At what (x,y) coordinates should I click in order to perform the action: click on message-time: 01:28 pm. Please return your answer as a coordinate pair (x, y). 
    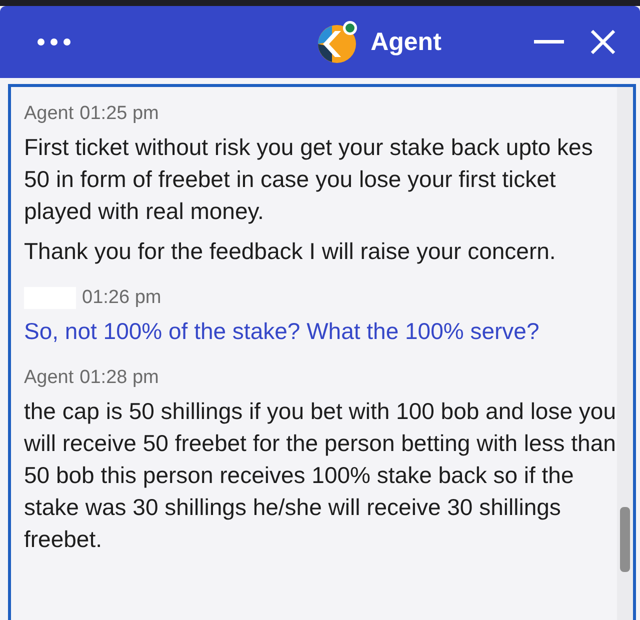
    Looking at the image, I should click on (119, 378).